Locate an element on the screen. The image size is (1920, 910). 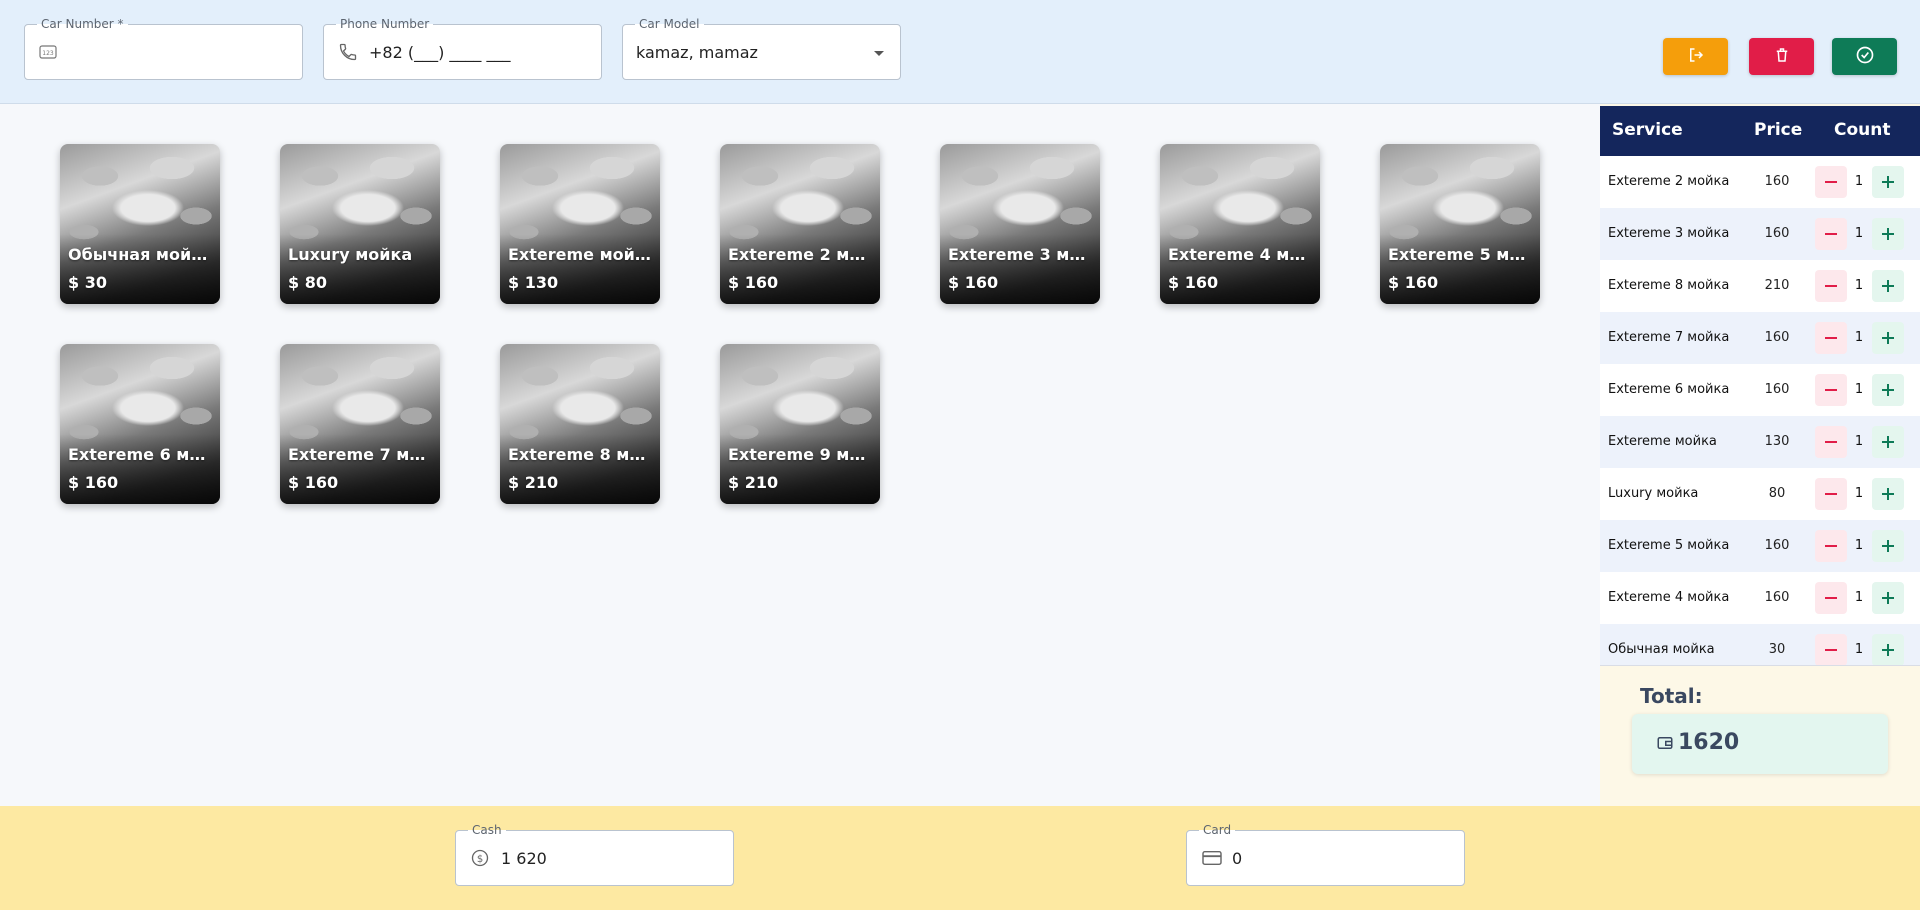
service-card-name: Extereme 3 мойка is located at coordinates (1020, 254).